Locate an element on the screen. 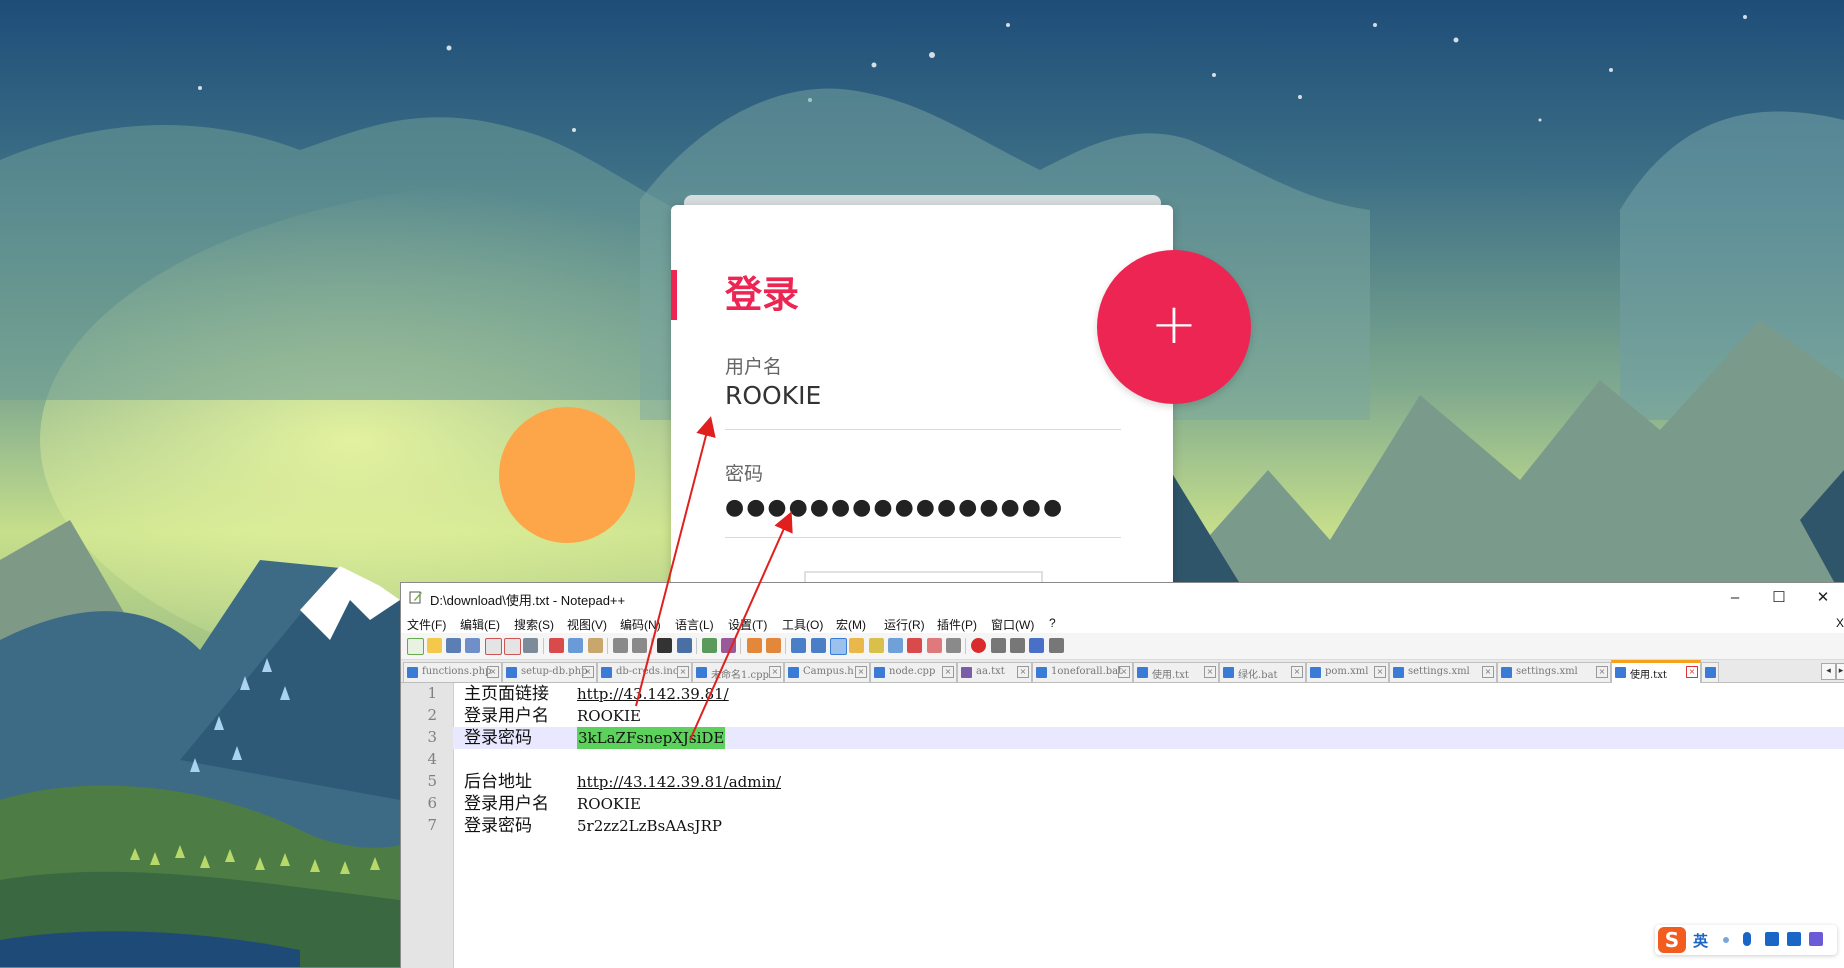 This screenshot has height=968, width=1844. file-tab-active: 使用.txt × is located at coordinates (1656, 672).